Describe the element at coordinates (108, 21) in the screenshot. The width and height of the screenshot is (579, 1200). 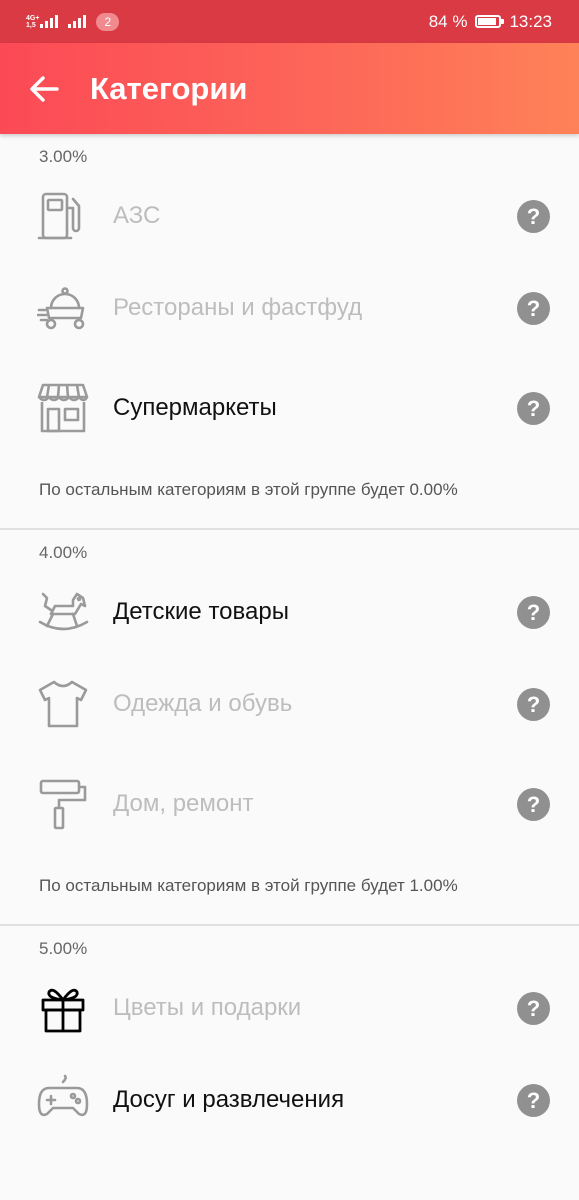
I see `notification-badge: 2` at that location.